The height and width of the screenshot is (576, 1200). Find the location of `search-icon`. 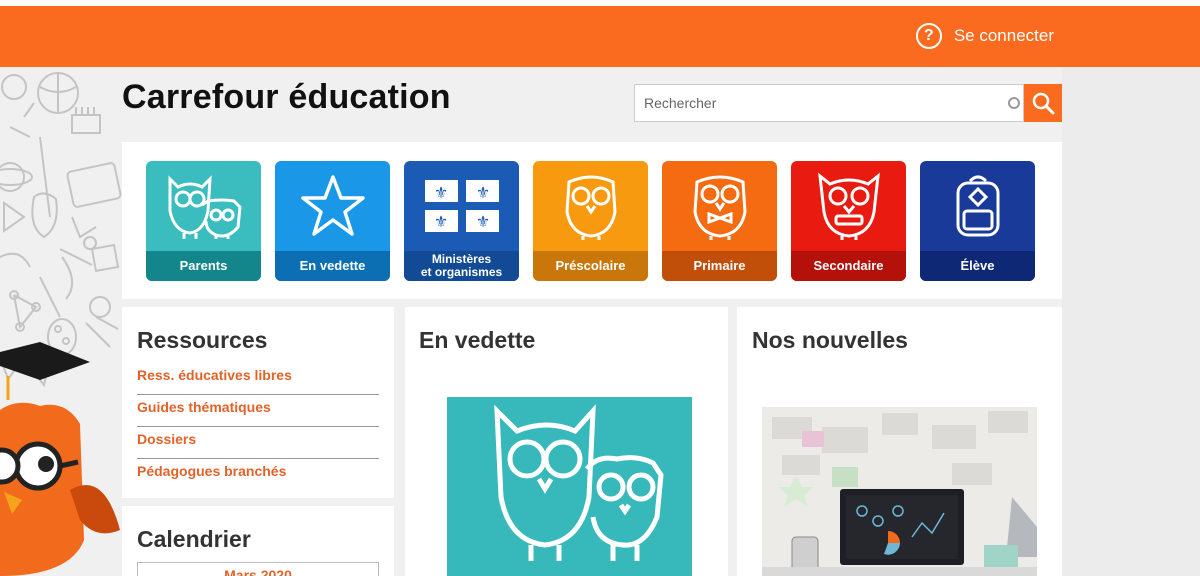

search-icon is located at coordinates (1043, 103).